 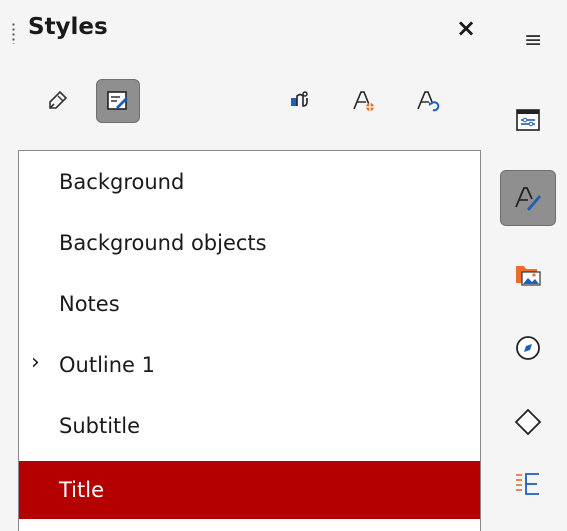 I want to click on properties-icon, so click(x=528, y=120).